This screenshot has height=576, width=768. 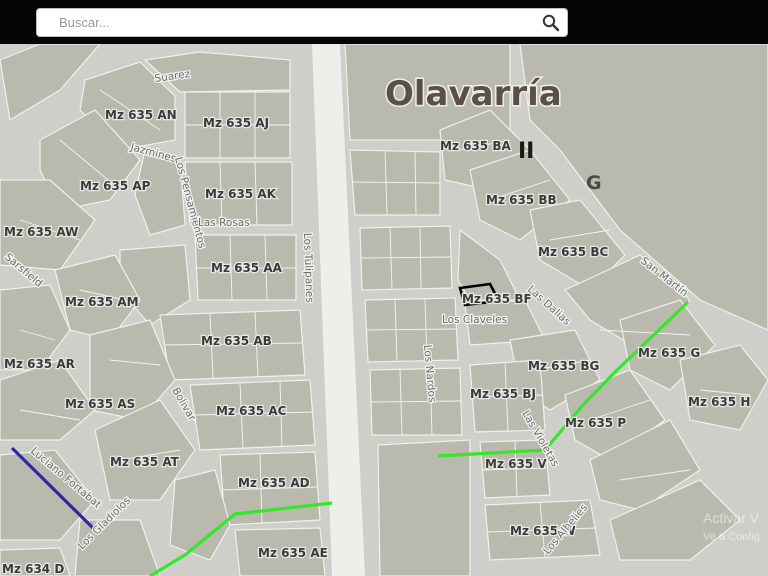 I want to click on block-label: Mz 635 H, so click(x=719, y=402).